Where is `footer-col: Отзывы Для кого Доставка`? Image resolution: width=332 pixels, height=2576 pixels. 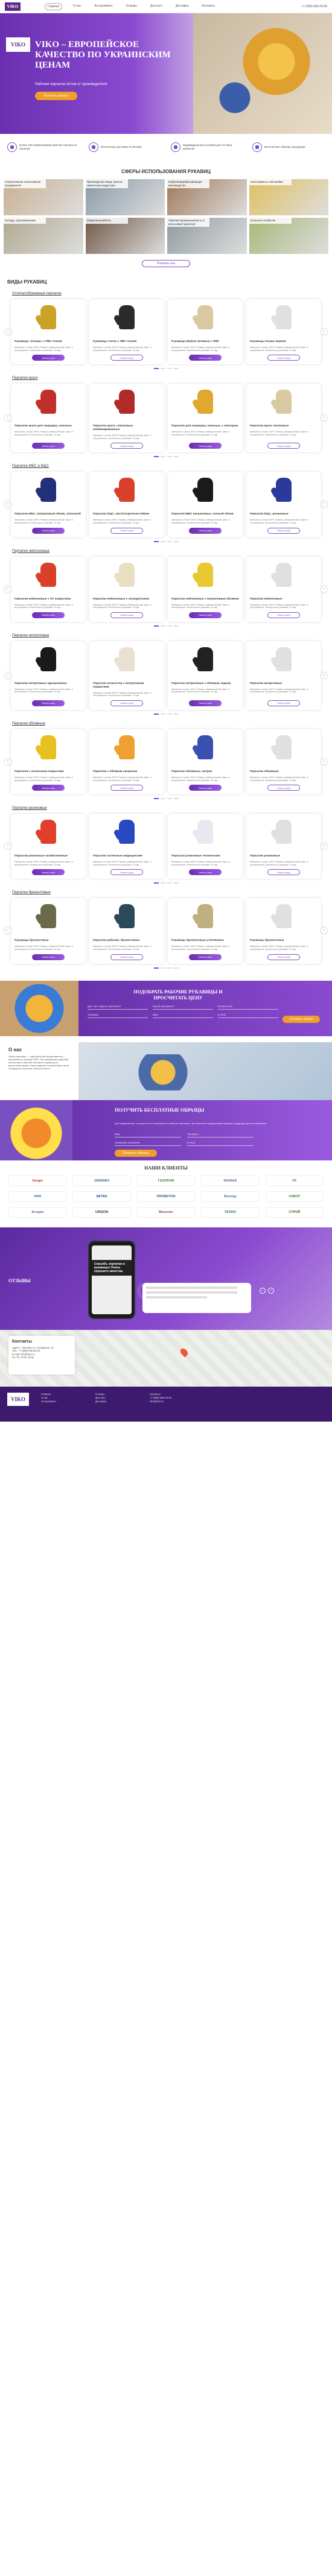
footer-col: Отзывы Для кого Доставка is located at coordinates (116, 1404).